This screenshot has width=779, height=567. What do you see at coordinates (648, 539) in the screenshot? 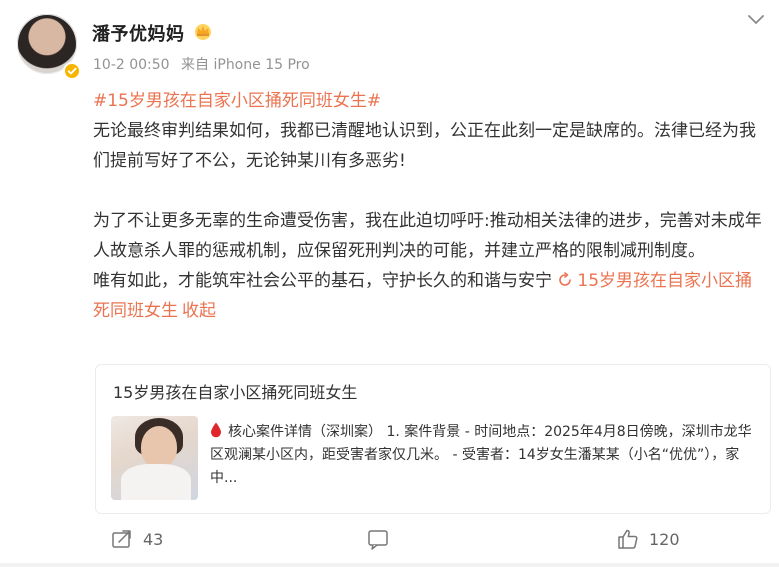
I see `like-button: 120` at bounding box center [648, 539].